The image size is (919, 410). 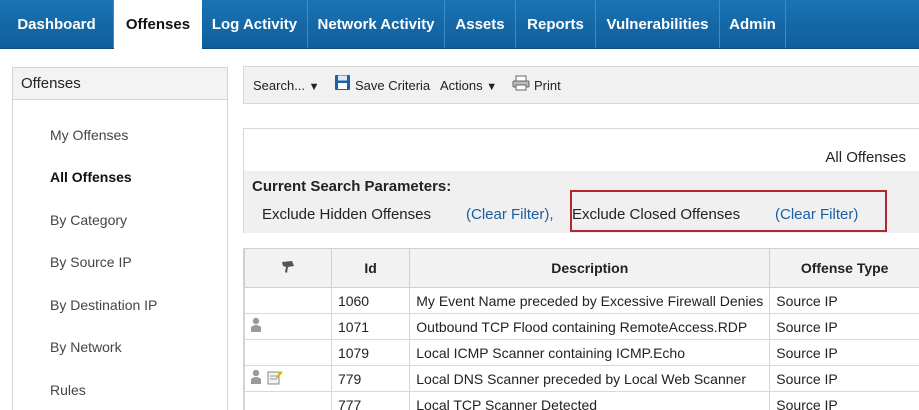 I want to click on tab-reports: Reports, so click(x=556, y=24).